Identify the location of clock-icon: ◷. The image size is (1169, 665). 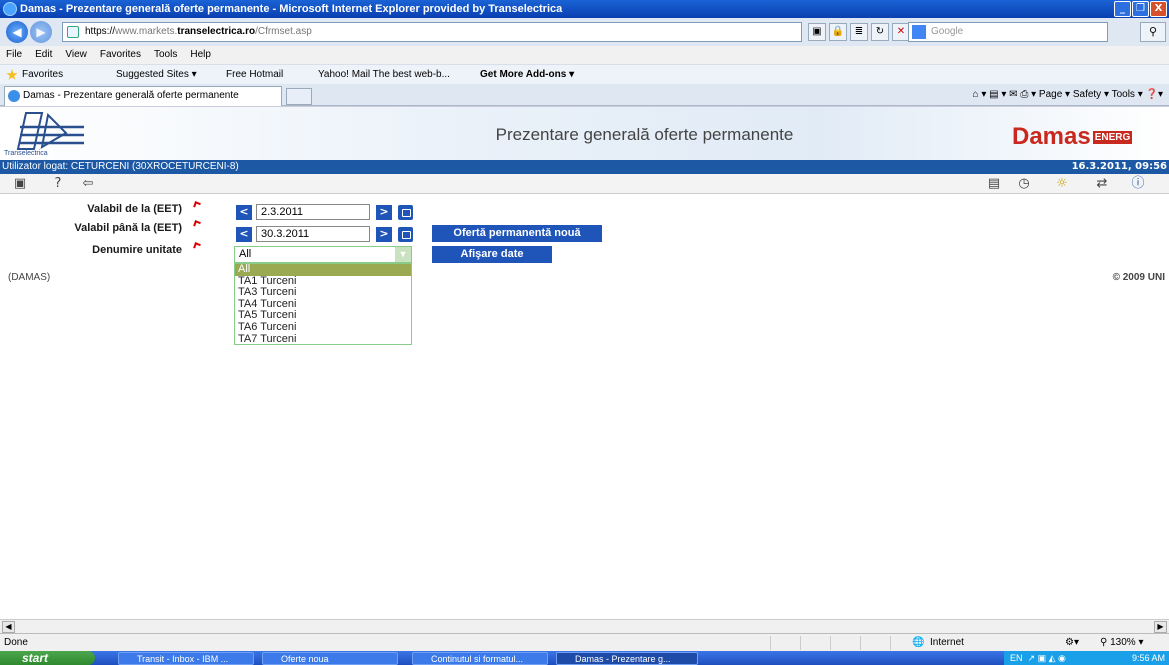
(1024, 184).